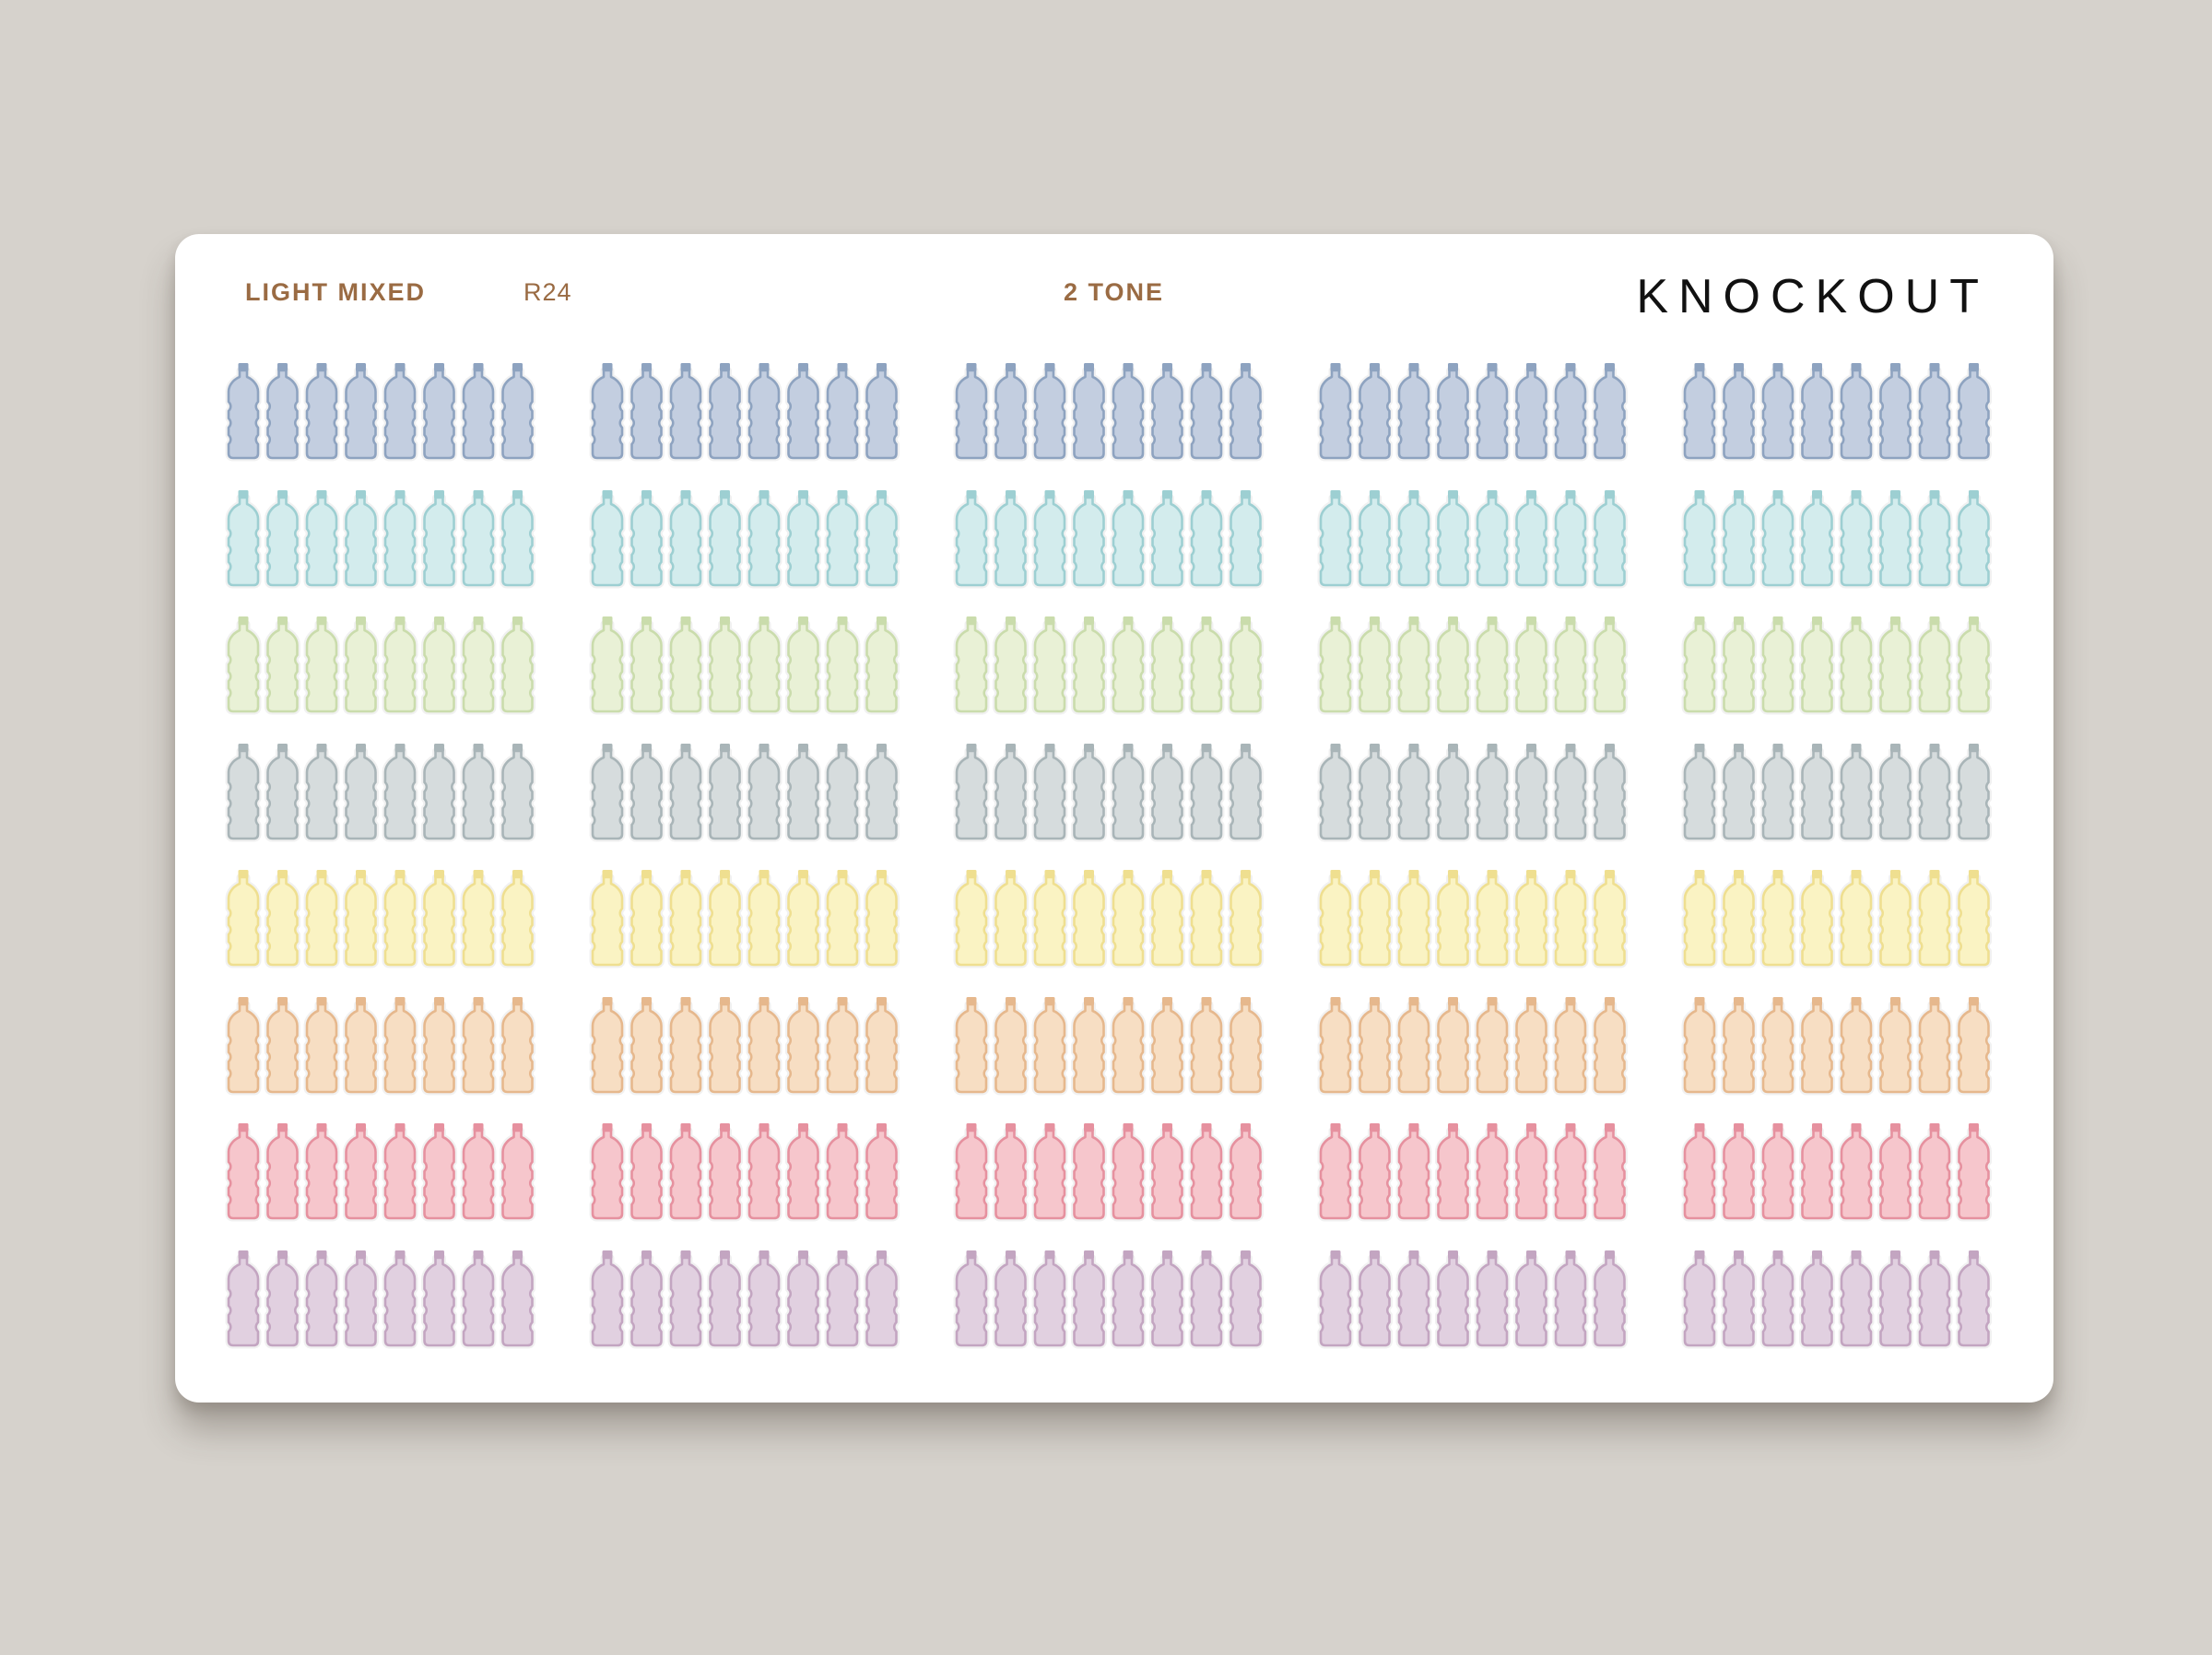  What do you see at coordinates (1842, 920) in the screenshot?
I see `sticker-strip-yellow` at bounding box center [1842, 920].